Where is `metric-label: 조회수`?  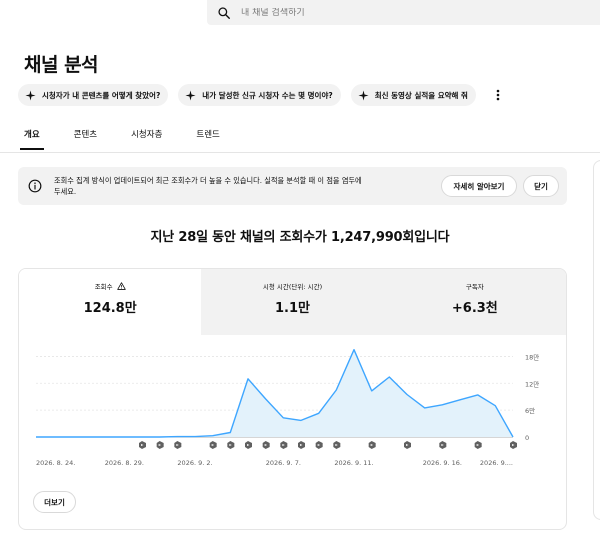
metric-label: 조회수 is located at coordinates (110, 286).